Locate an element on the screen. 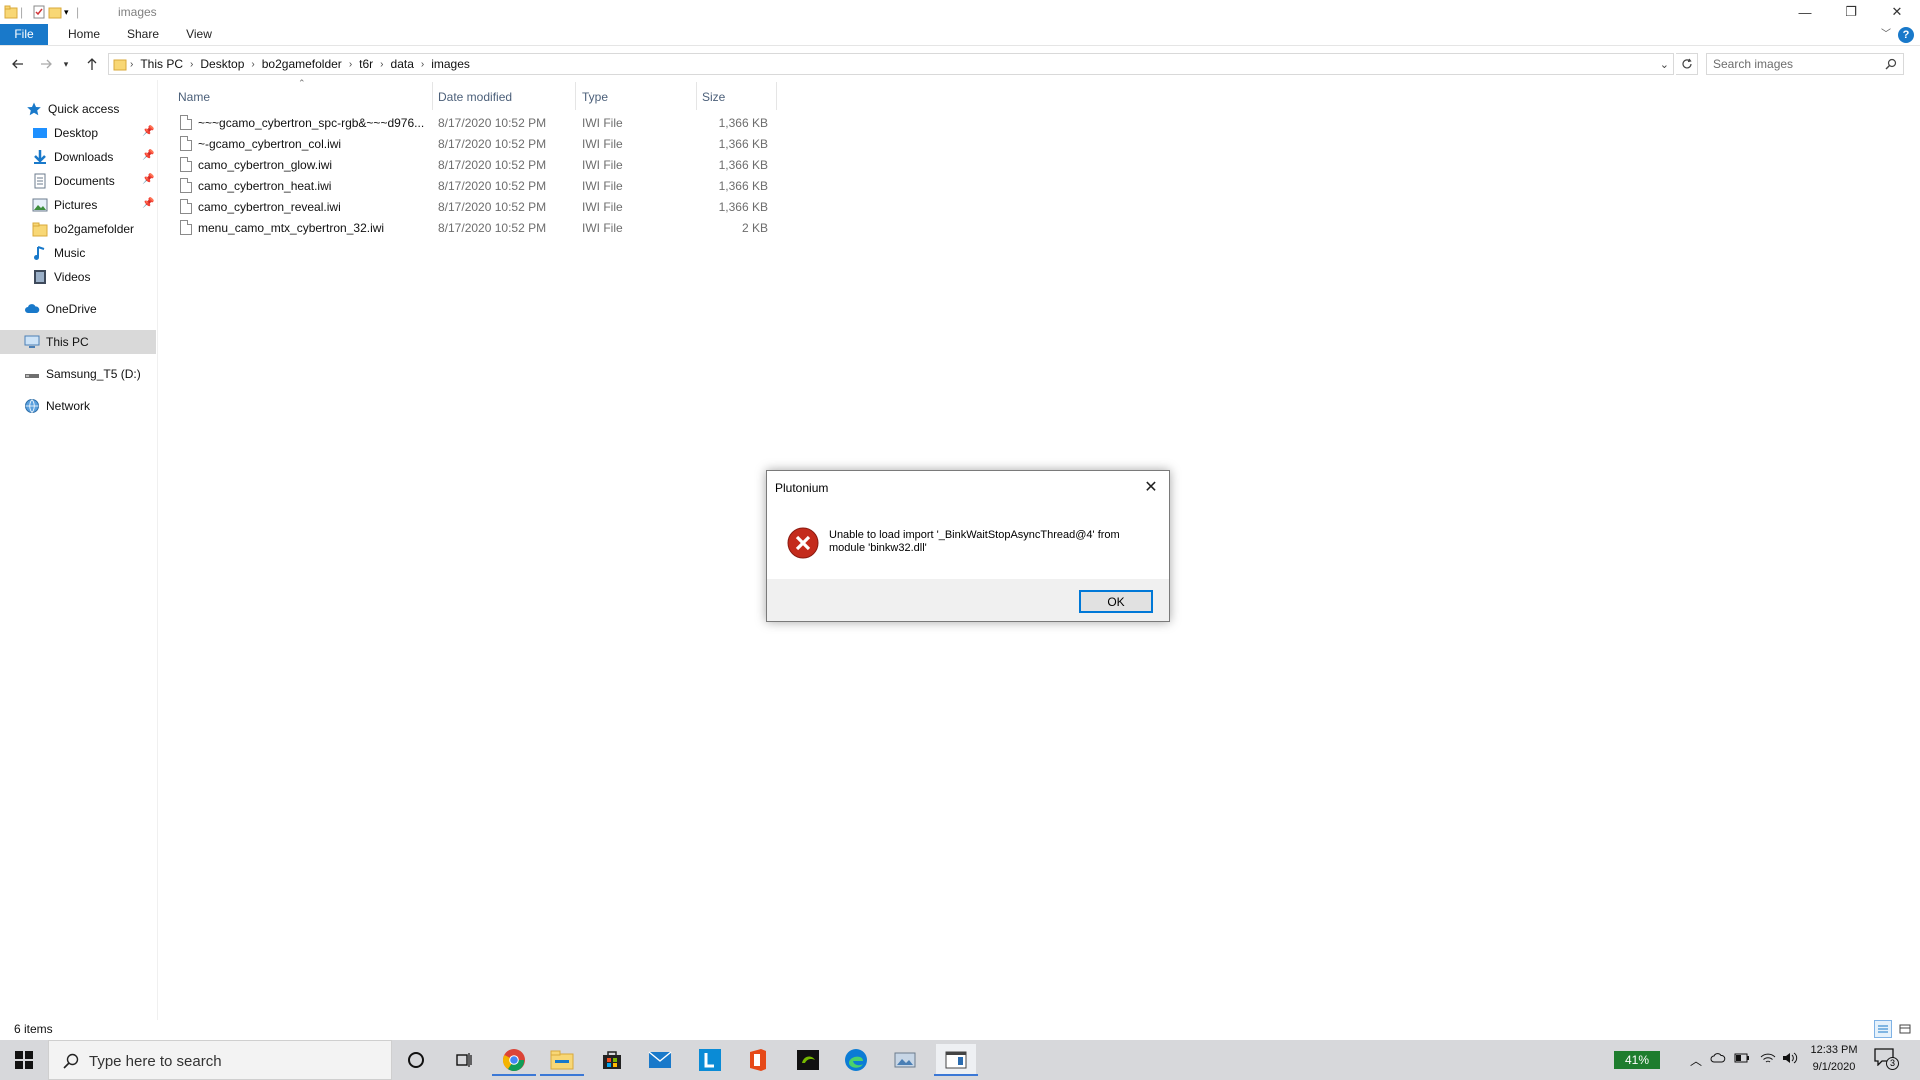 This screenshot has width=1920, height=1080. nav-item-music: Music is located at coordinates (58, 253).